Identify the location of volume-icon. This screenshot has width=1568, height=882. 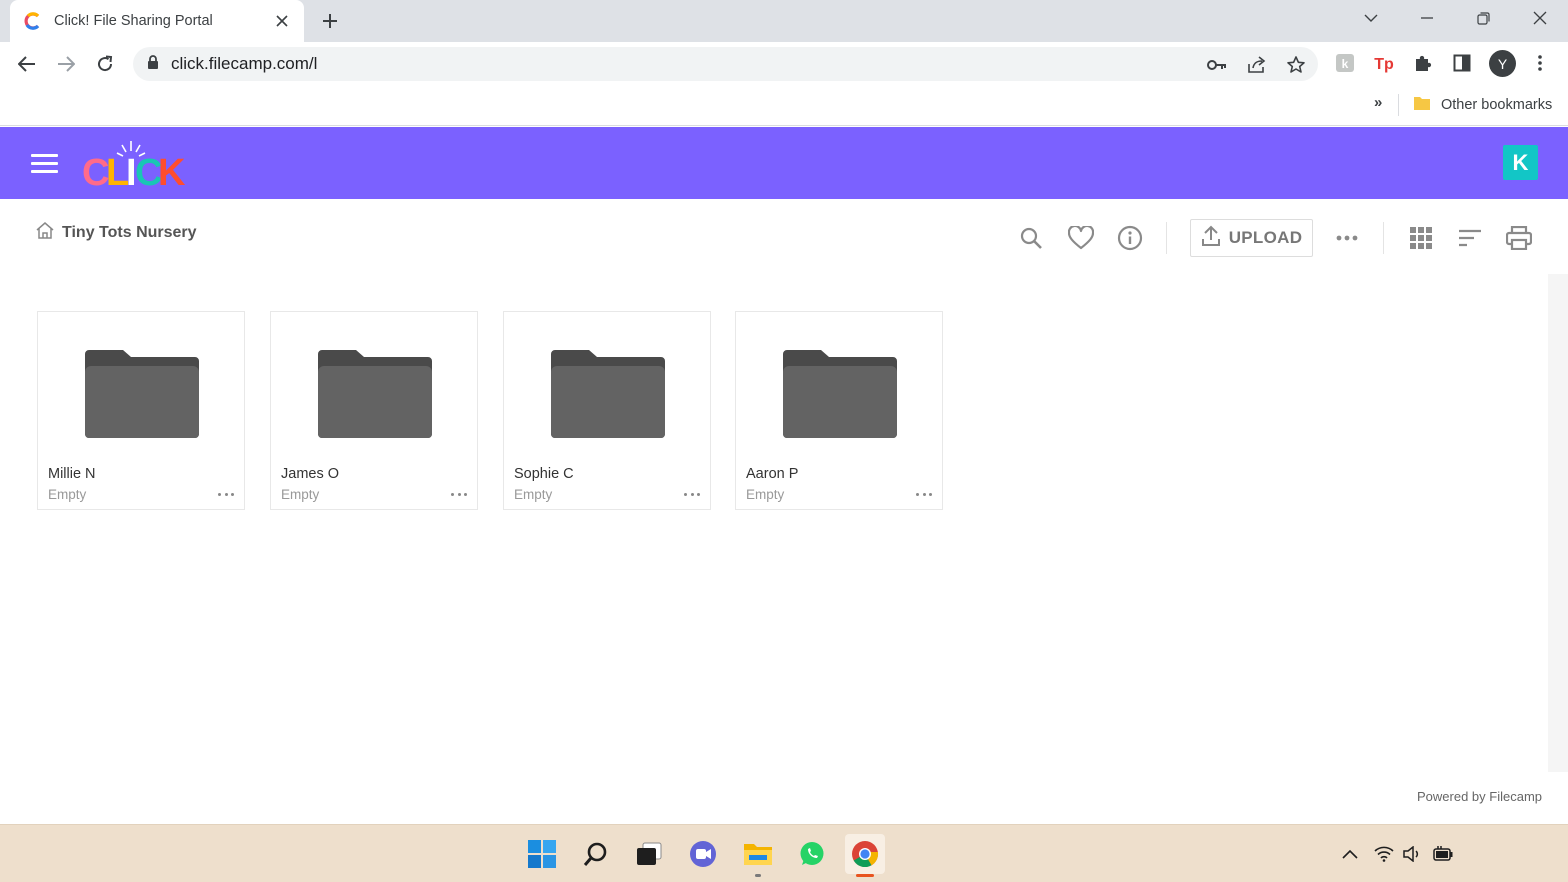
(1412, 854).